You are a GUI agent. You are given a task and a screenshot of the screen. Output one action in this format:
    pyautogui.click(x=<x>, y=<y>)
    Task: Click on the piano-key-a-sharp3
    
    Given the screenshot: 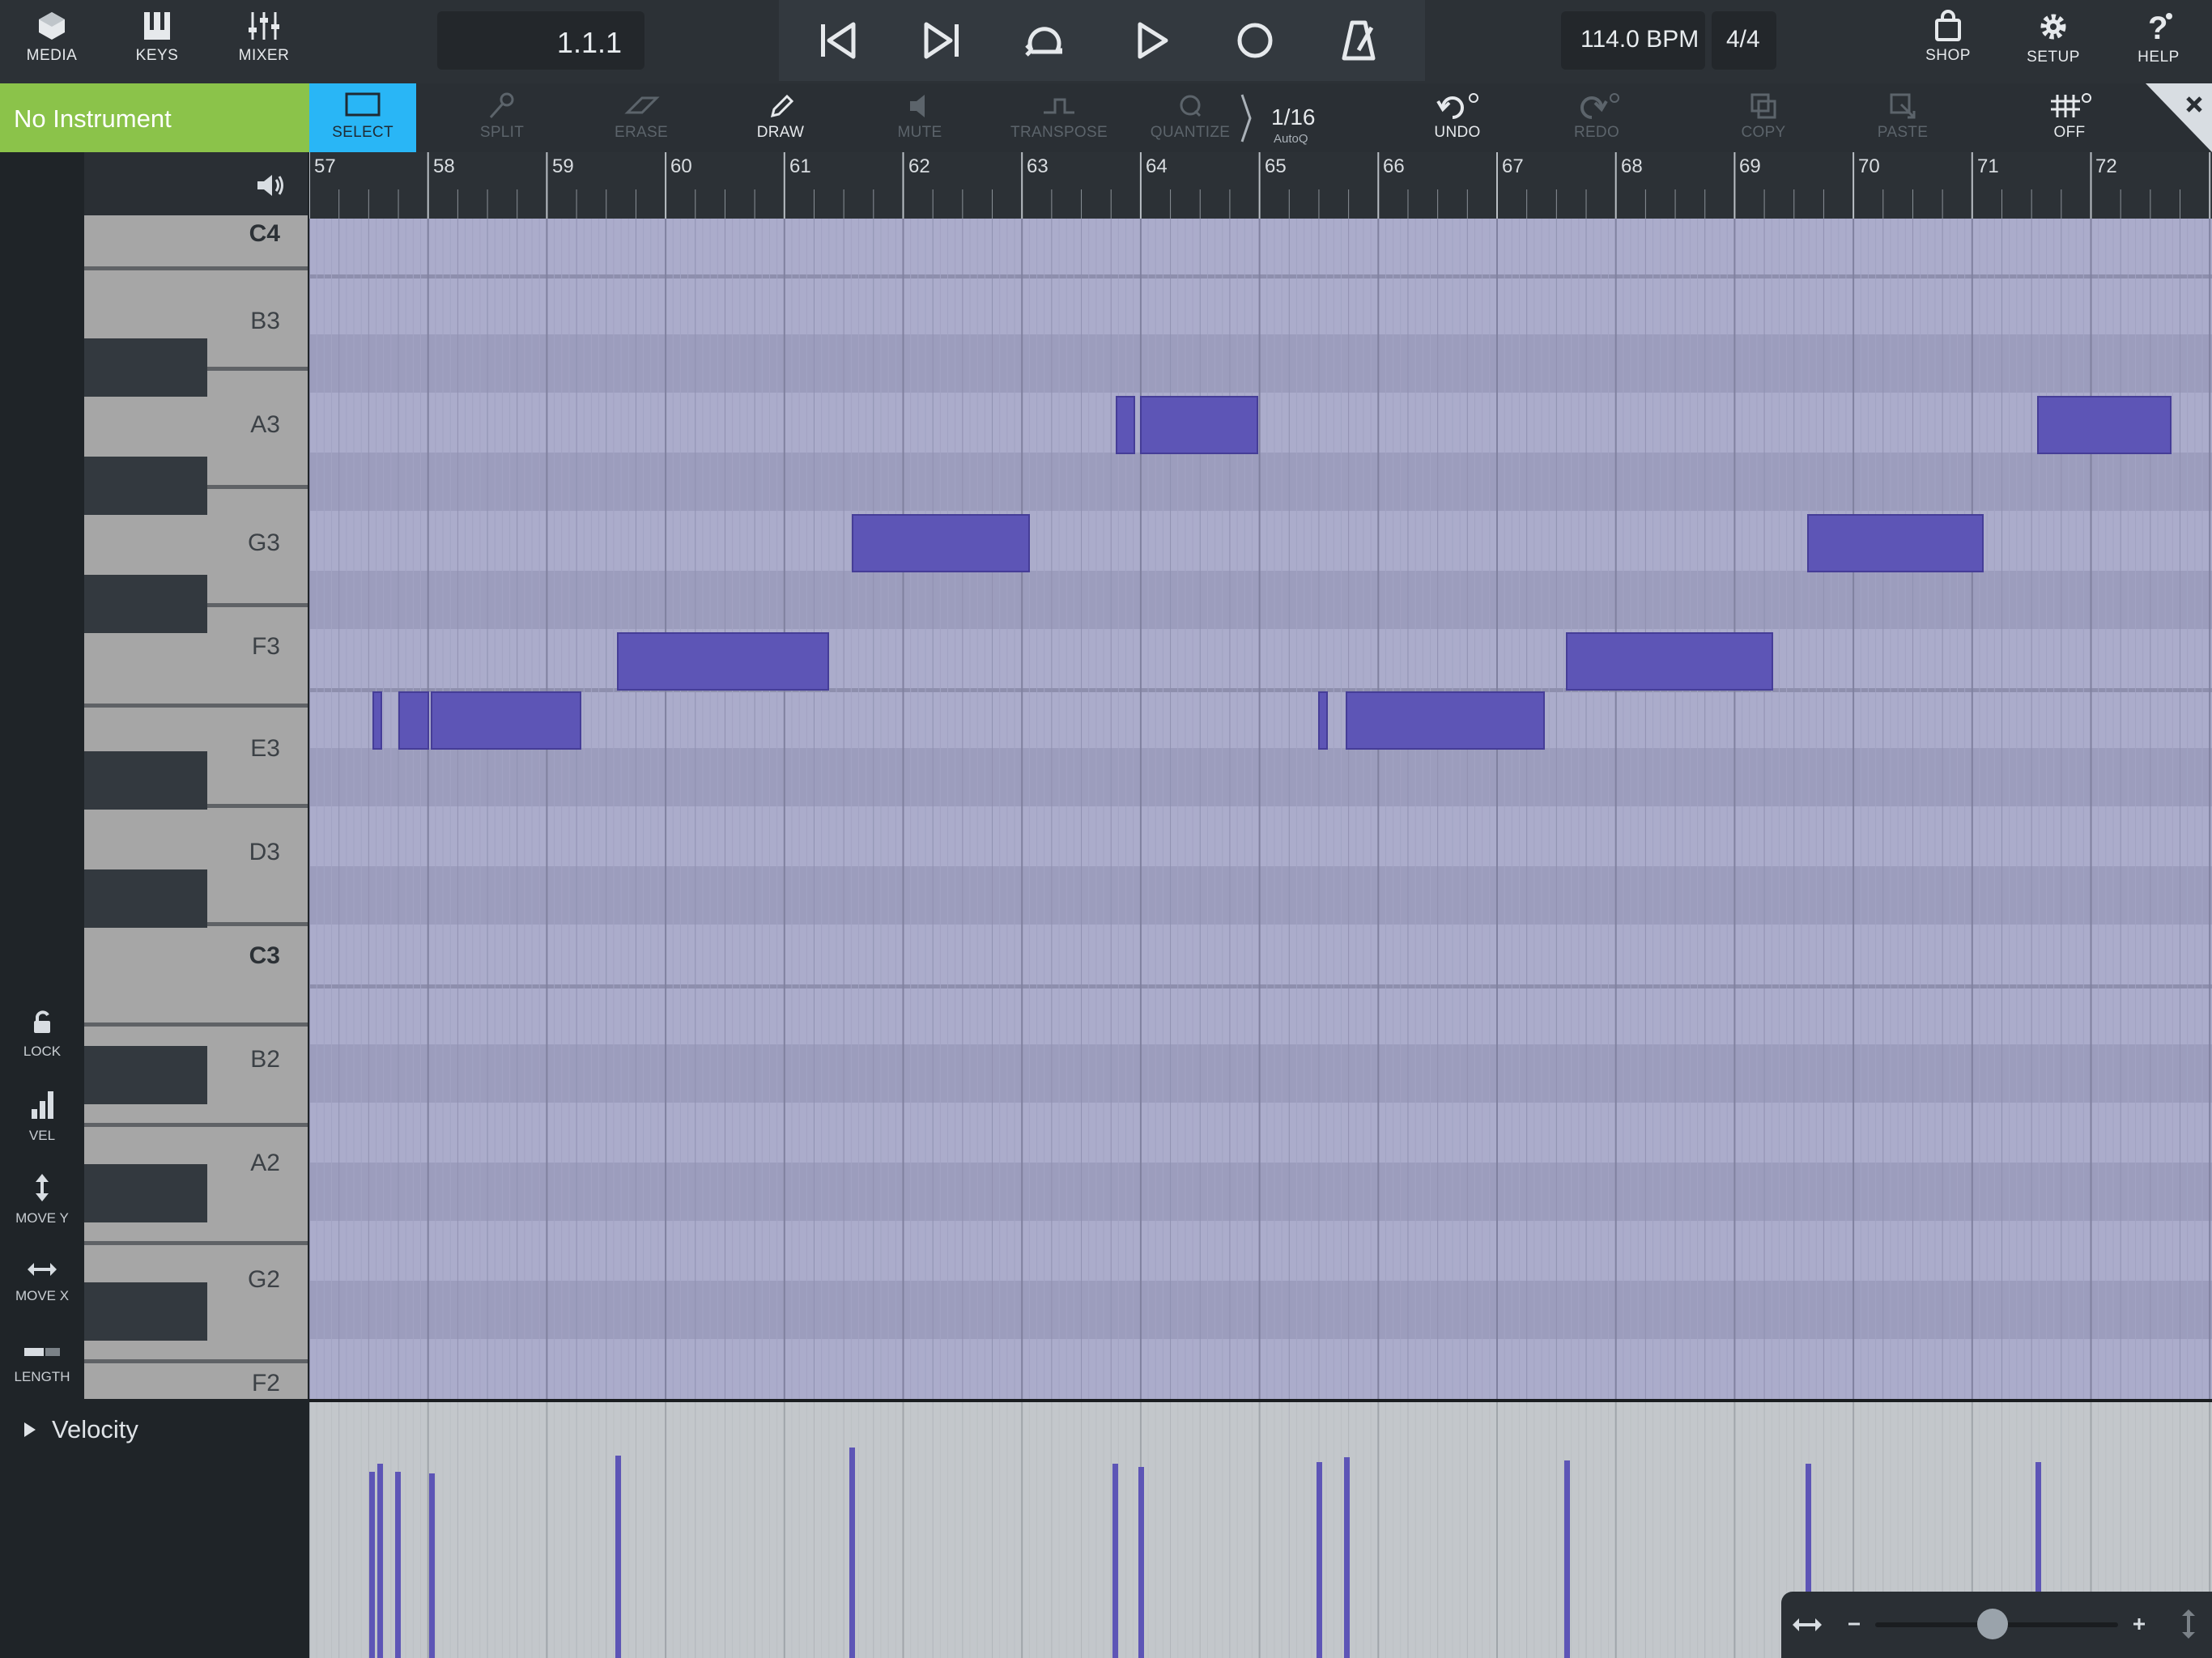 What is the action you would take?
    pyautogui.click(x=145, y=367)
    